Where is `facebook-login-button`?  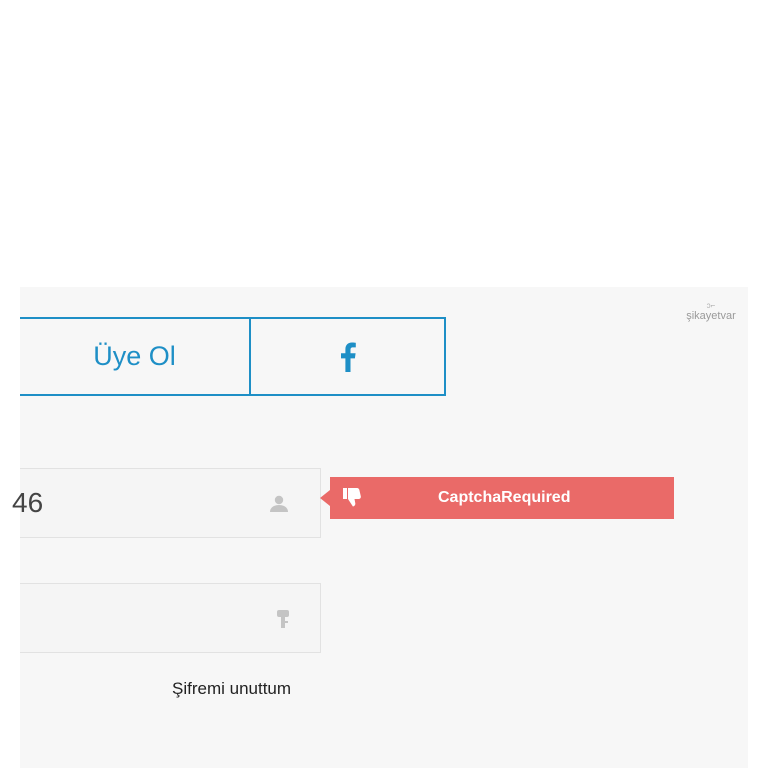 facebook-login-button is located at coordinates (348, 356).